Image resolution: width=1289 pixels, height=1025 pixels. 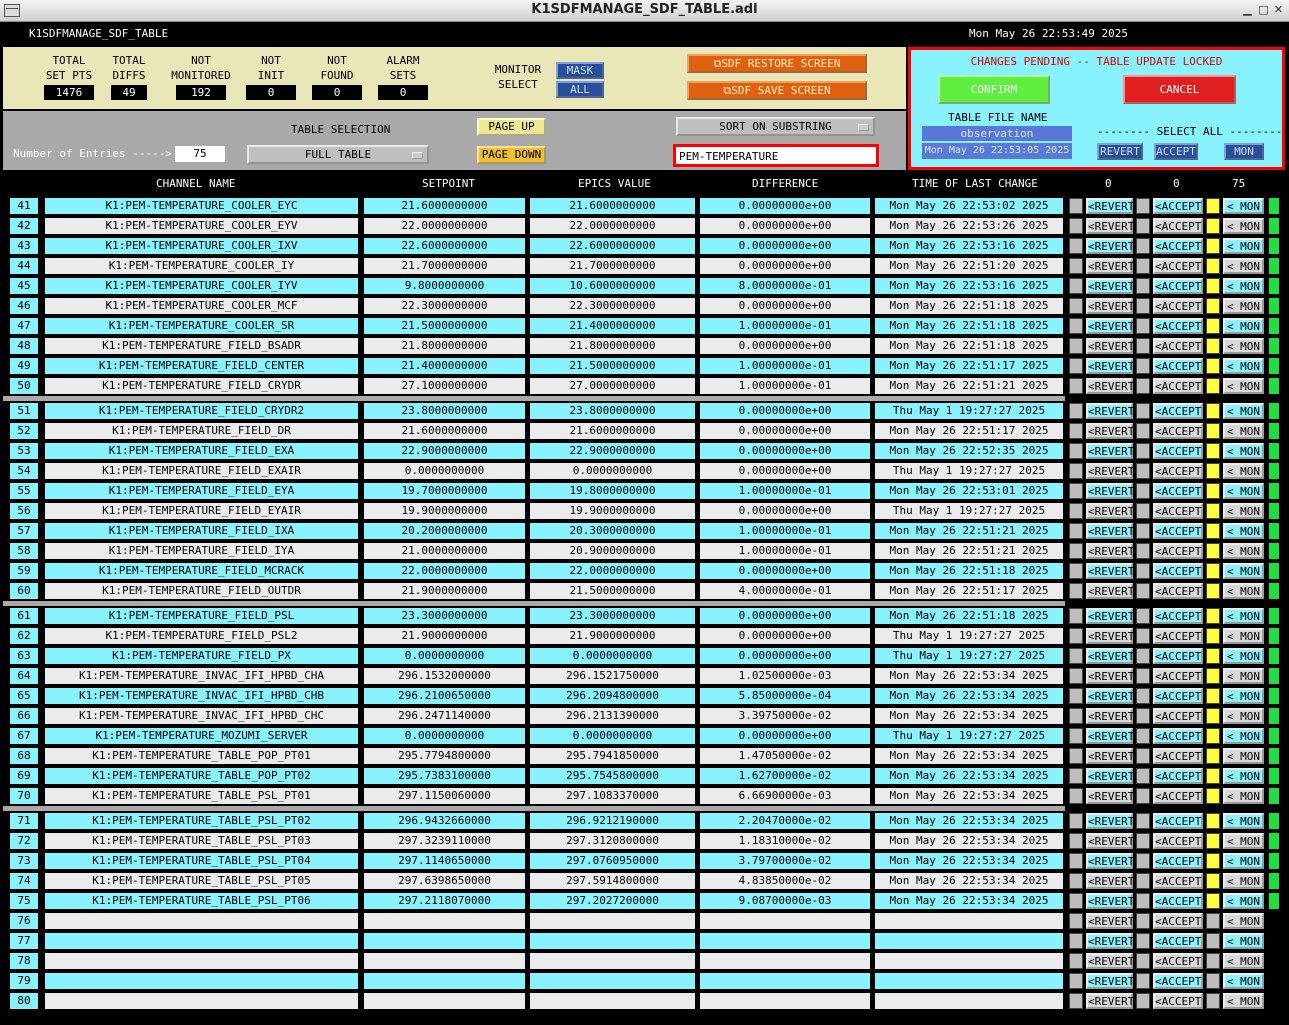 What do you see at coordinates (777, 90) in the screenshot?
I see `sdf-save-screen-button: ⧉SDF SAVE SCREEN` at bounding box center [777, 90].